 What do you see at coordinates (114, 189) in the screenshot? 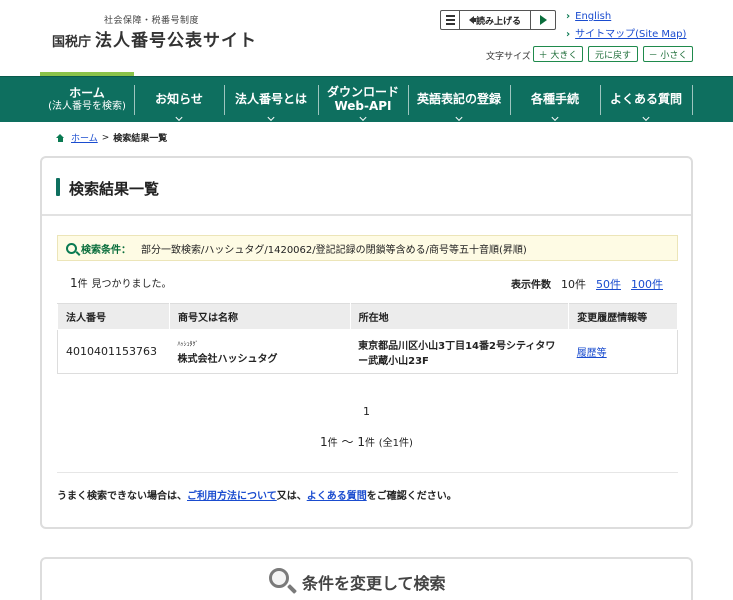
I see `page-title: 検索結果一覧` at bounding box center [114, 189].